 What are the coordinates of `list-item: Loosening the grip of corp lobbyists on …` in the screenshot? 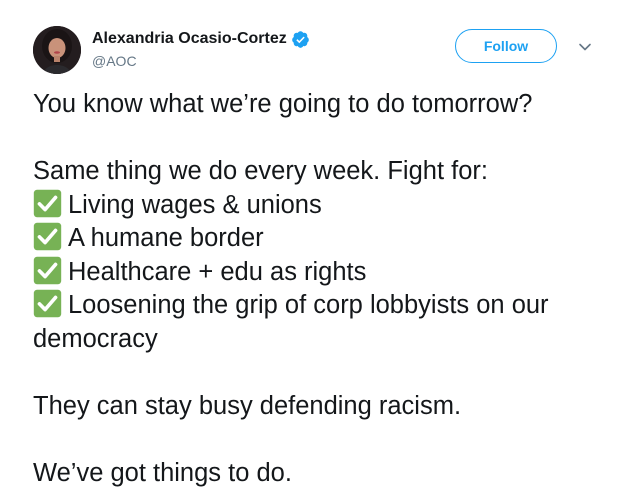 It's located at (318, 322).